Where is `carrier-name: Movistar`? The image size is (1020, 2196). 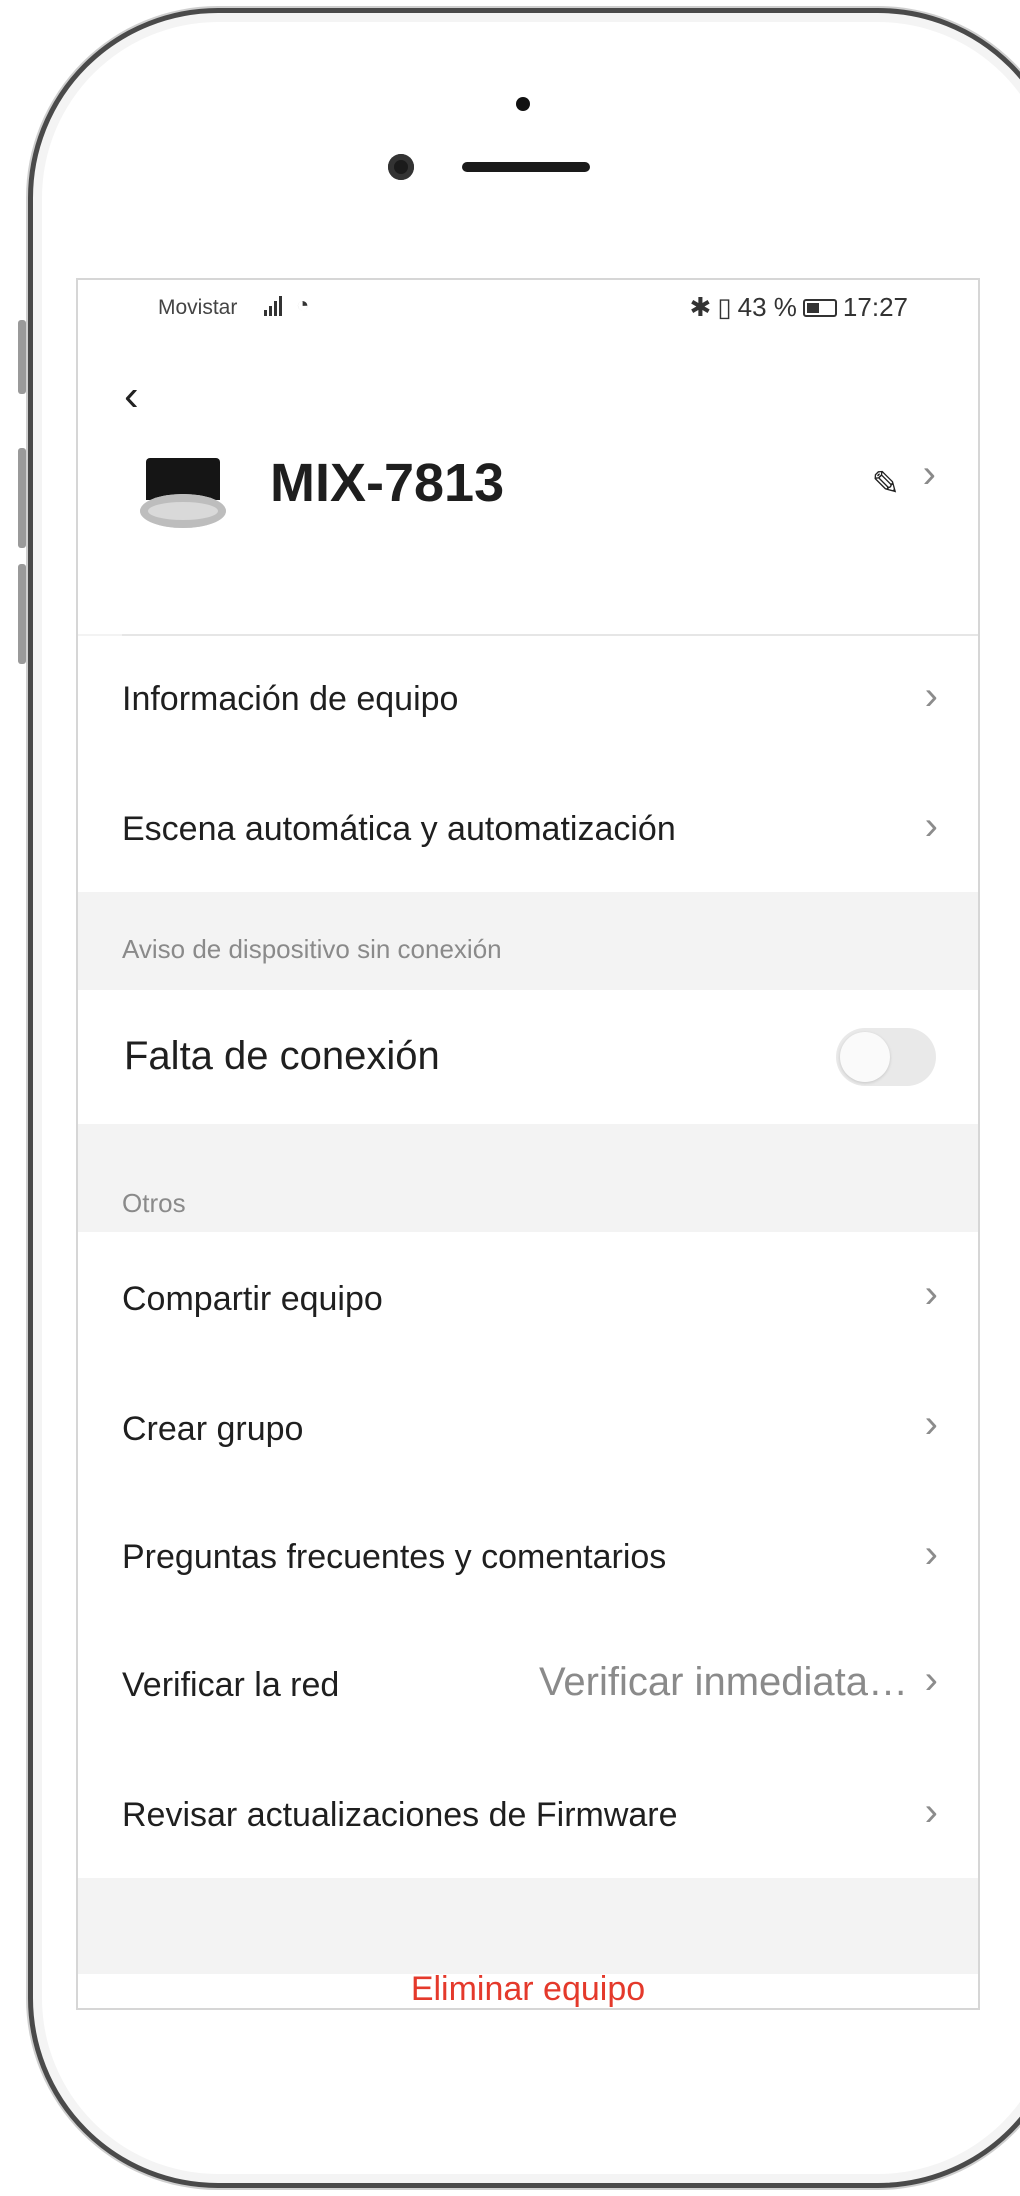 carrier-name: Movistar is located at coordinates (198, 307).